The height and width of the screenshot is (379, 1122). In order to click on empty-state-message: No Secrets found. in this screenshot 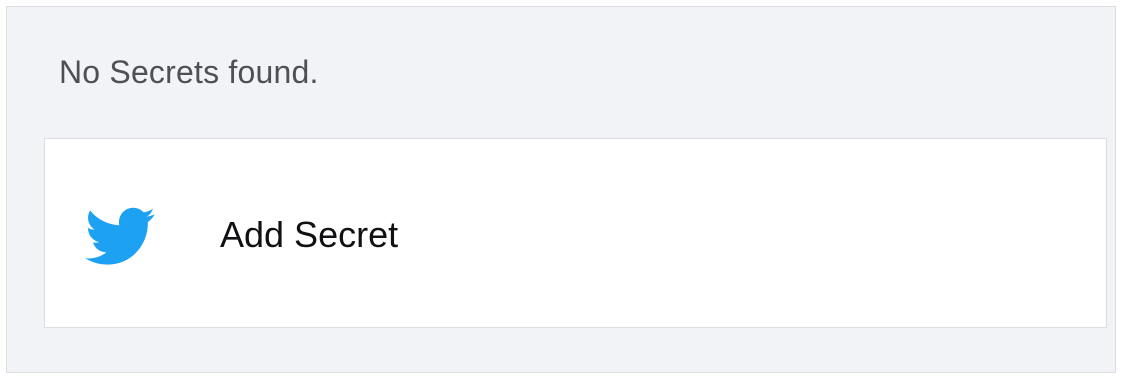, I will do `click(189, 72)`.